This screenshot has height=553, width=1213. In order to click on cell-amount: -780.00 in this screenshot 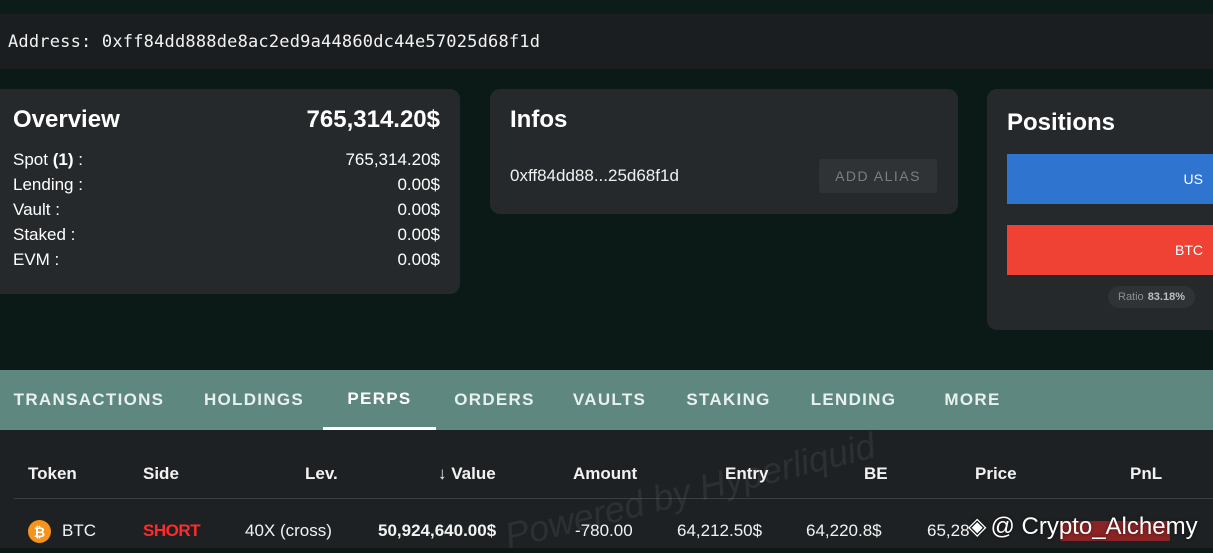, I will do `click(604, 530)`.